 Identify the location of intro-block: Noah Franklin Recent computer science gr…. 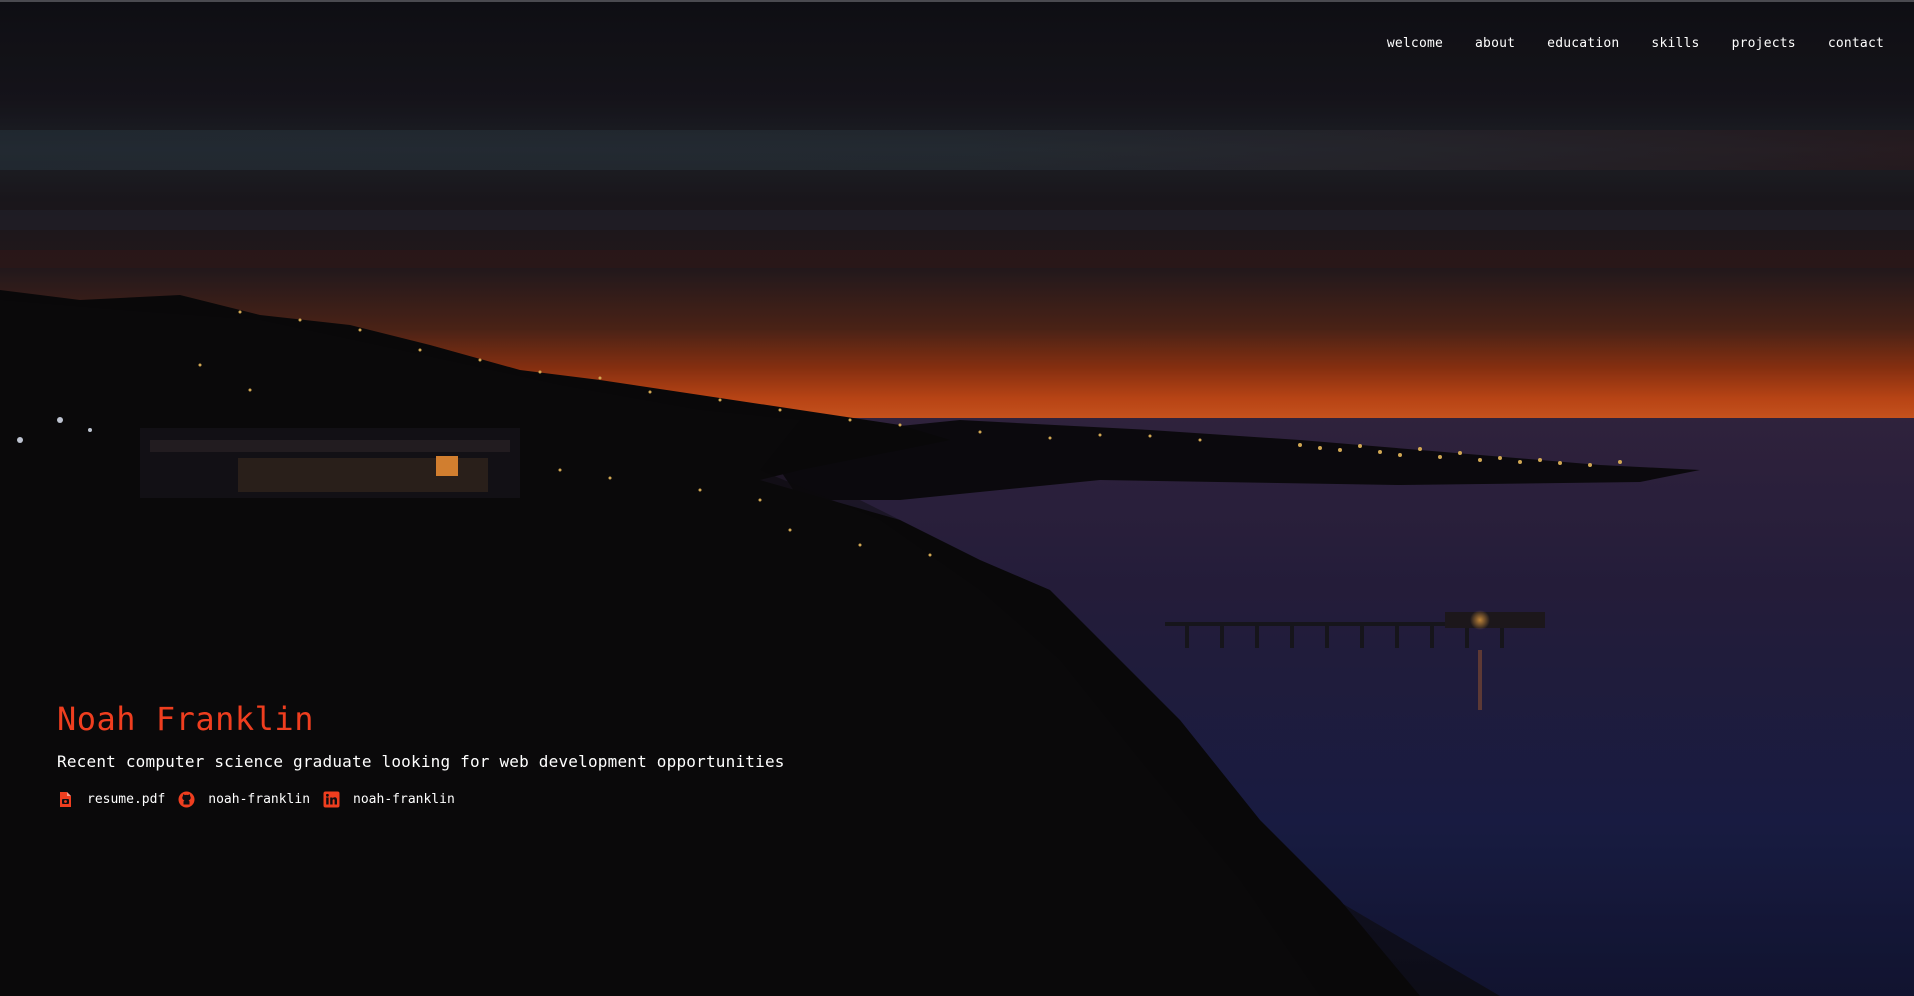
(421, 754).